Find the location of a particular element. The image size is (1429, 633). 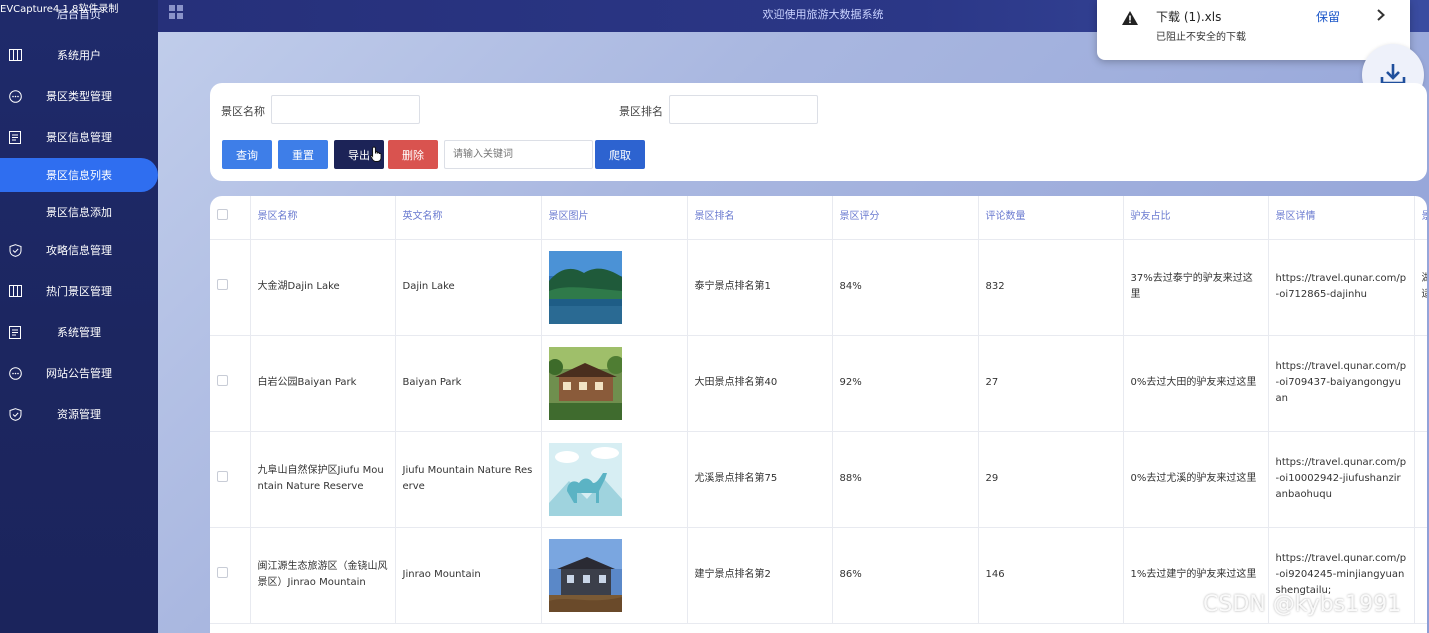

hand-cursor-icon is located at coordinates (376, 154).